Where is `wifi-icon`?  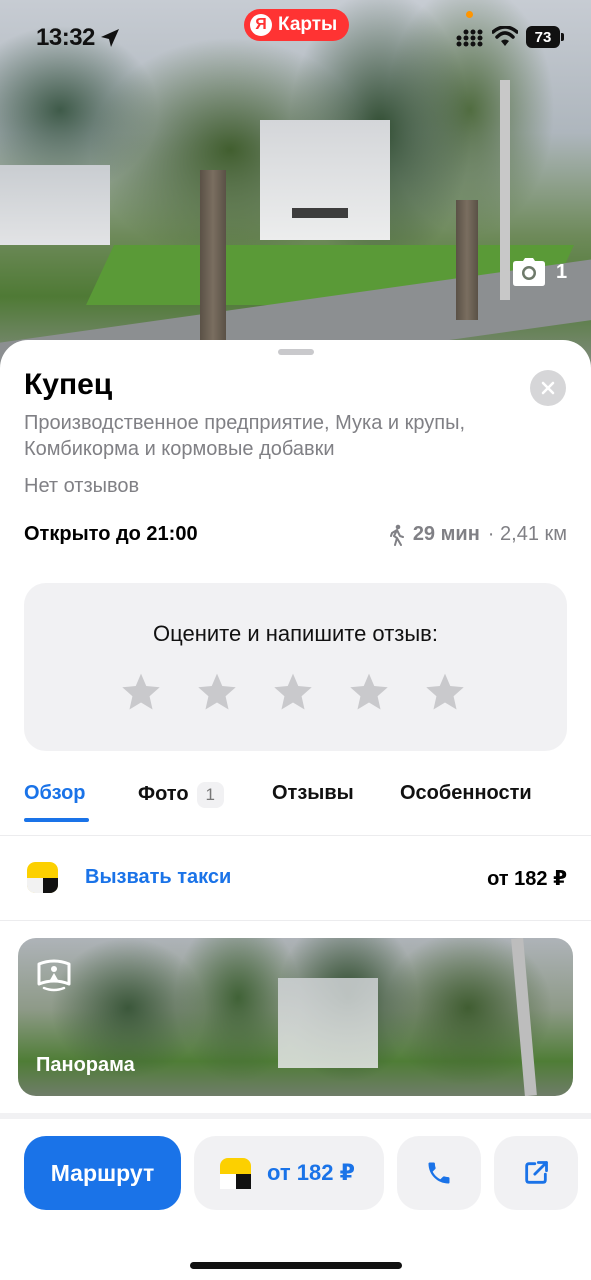 wifi-icon is located at coordinates (505, 36).